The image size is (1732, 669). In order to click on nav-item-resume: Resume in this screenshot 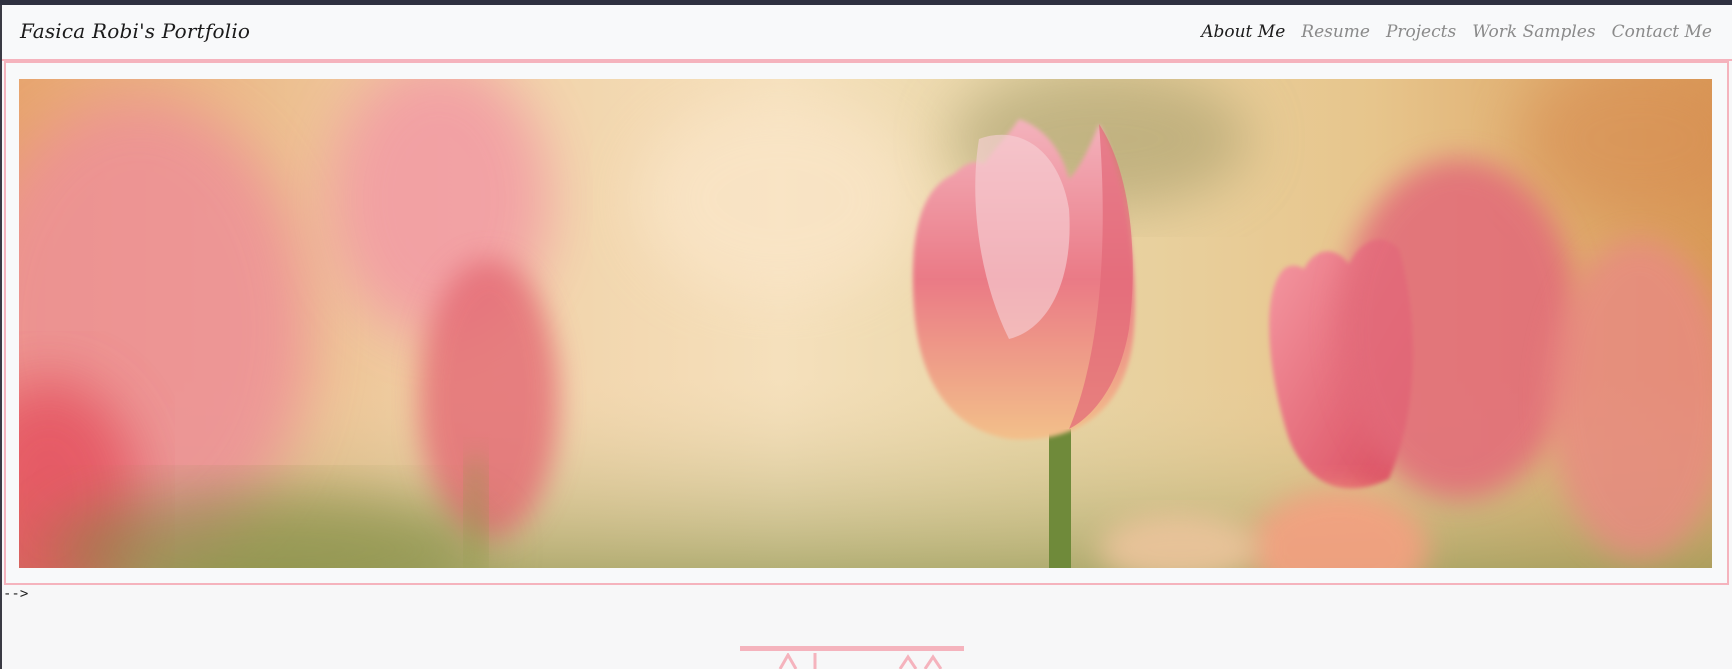, I will do `click(1335, 32)`.